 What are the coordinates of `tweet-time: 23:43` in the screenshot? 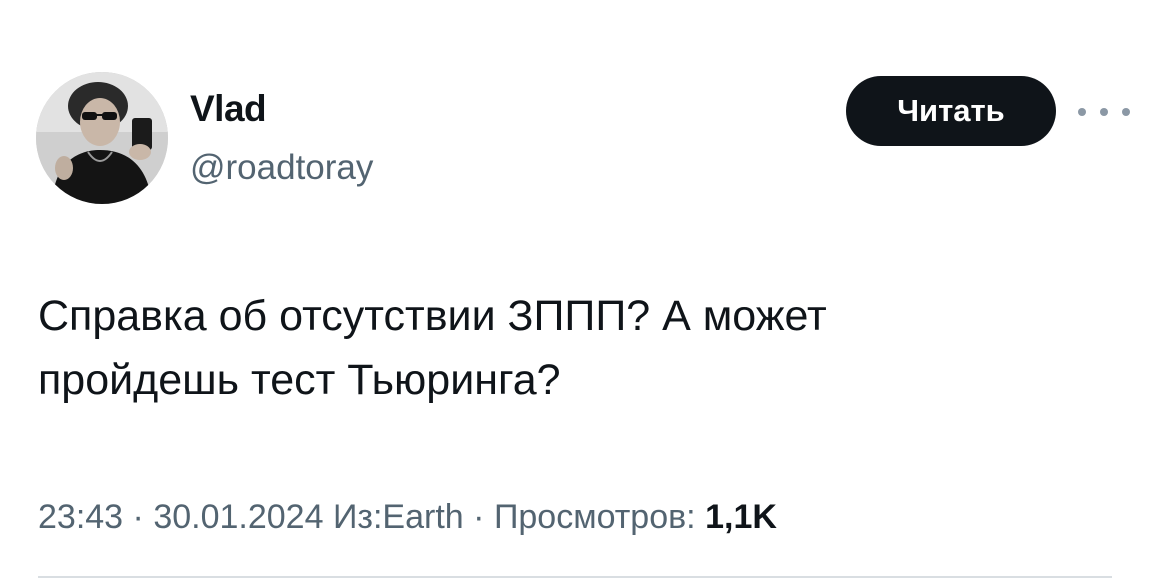 It's located at (80, 517).